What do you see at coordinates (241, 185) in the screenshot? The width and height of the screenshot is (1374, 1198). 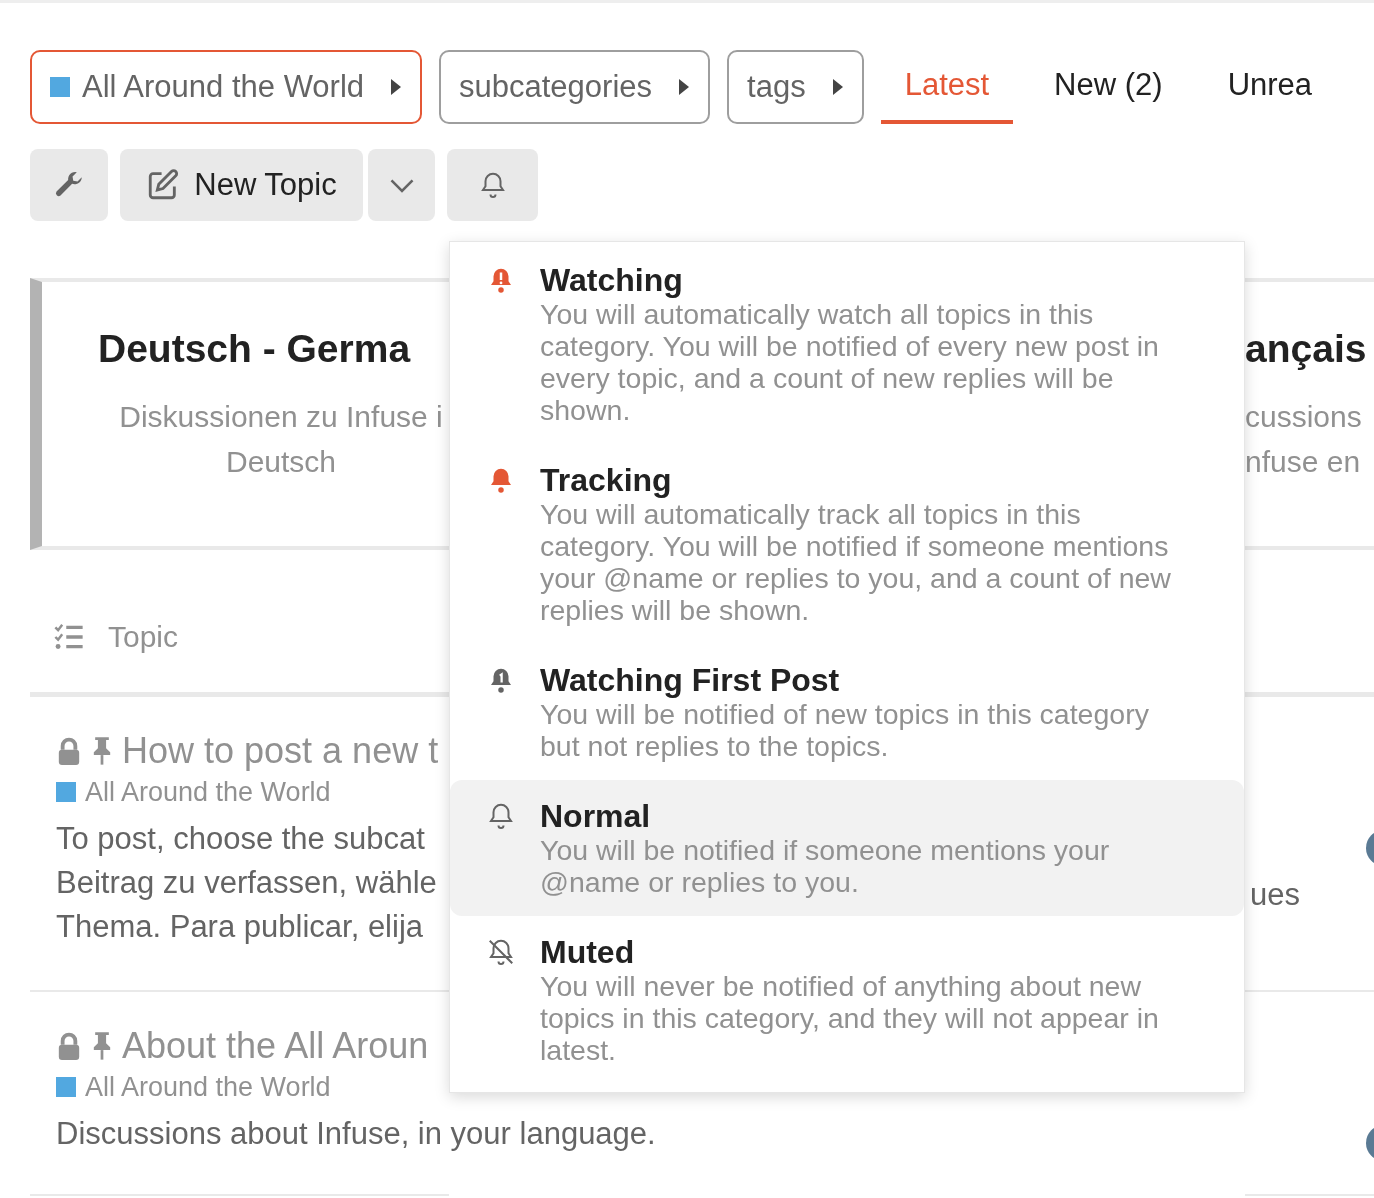 I see `new-topic-button: New Topic` at bounding box center [241, 185].